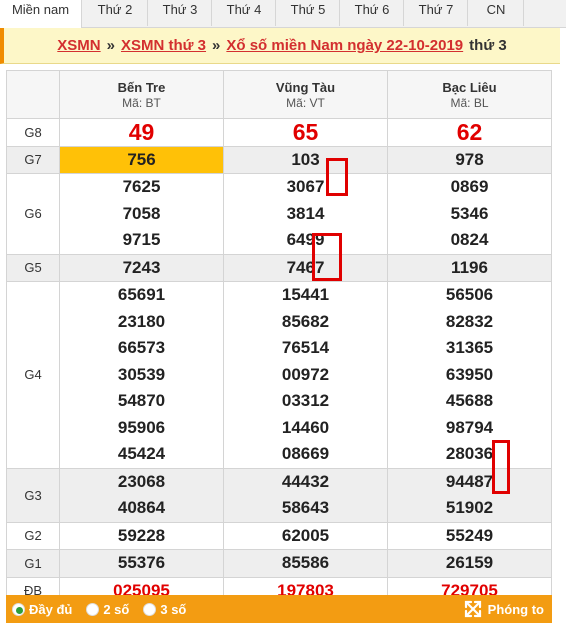 The height and width of the screenshot is (634, 566). Describe the element at coordinates (141, 321) in the screenshot. I see `prize-number: 23180` at that location.